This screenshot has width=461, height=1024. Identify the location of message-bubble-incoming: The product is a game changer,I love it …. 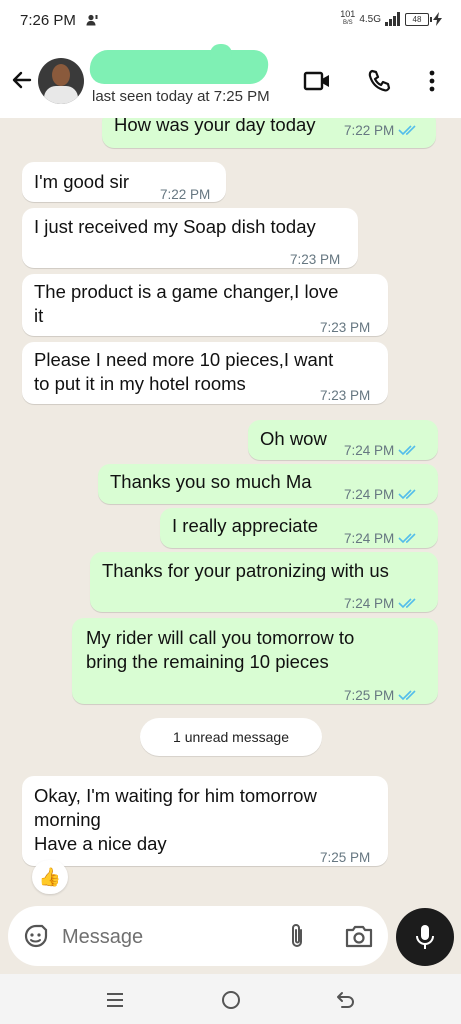
(205, 305).